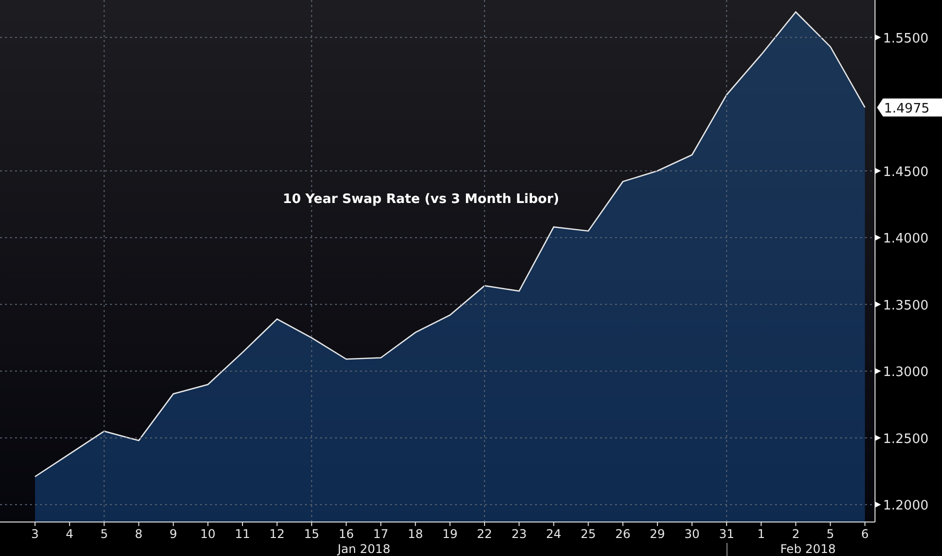 This screenshot has width=942, height=556. Describe the element at coordinates (905, 439) in the screenshot. I see `y-tick-label: 1.2500` at that location.